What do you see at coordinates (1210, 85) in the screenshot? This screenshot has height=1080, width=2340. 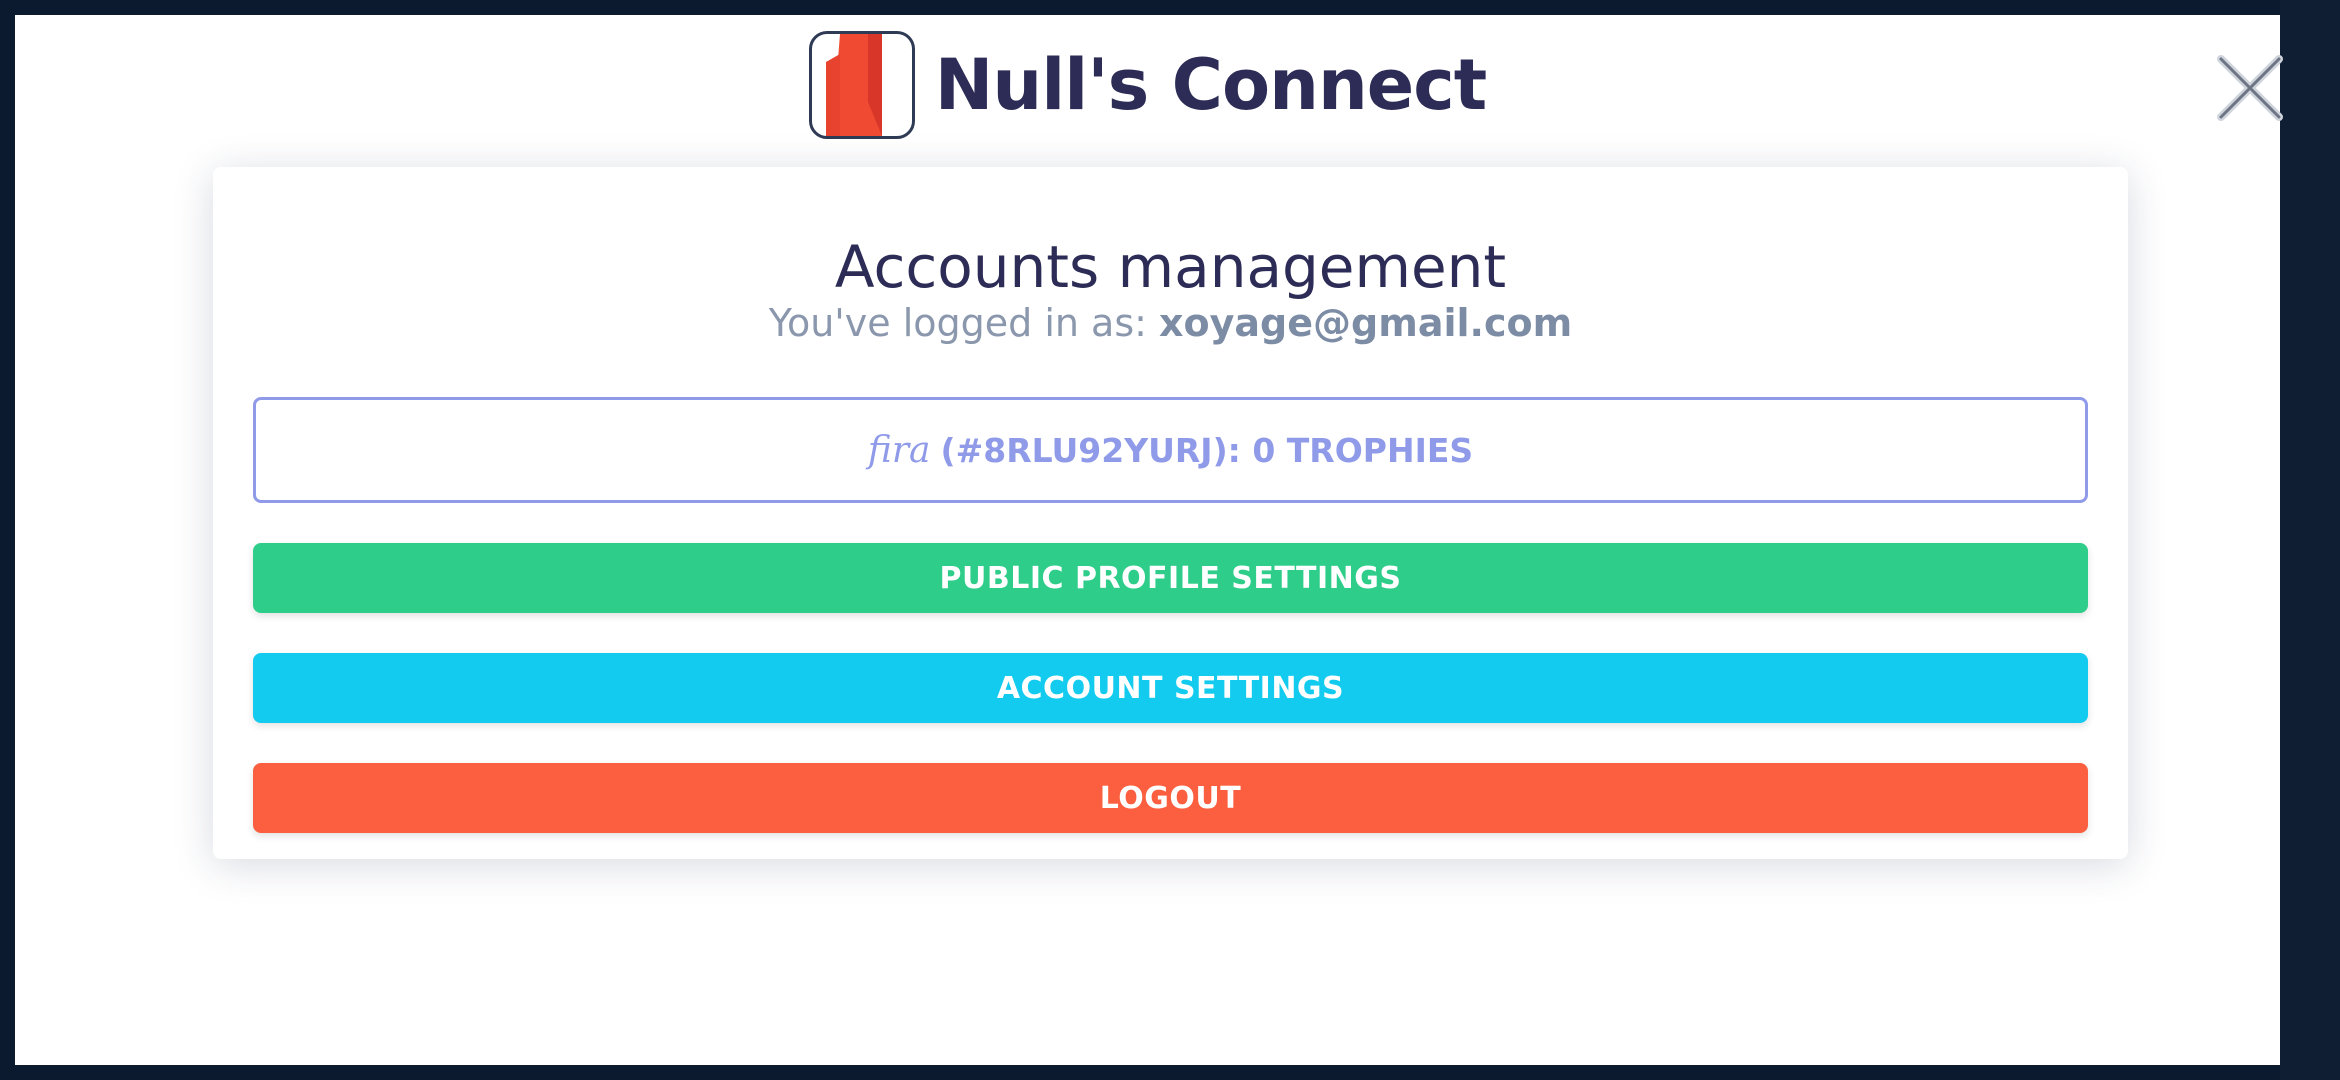 I see `brand-name: Null's Connect` at bounding box center [1210, 85].